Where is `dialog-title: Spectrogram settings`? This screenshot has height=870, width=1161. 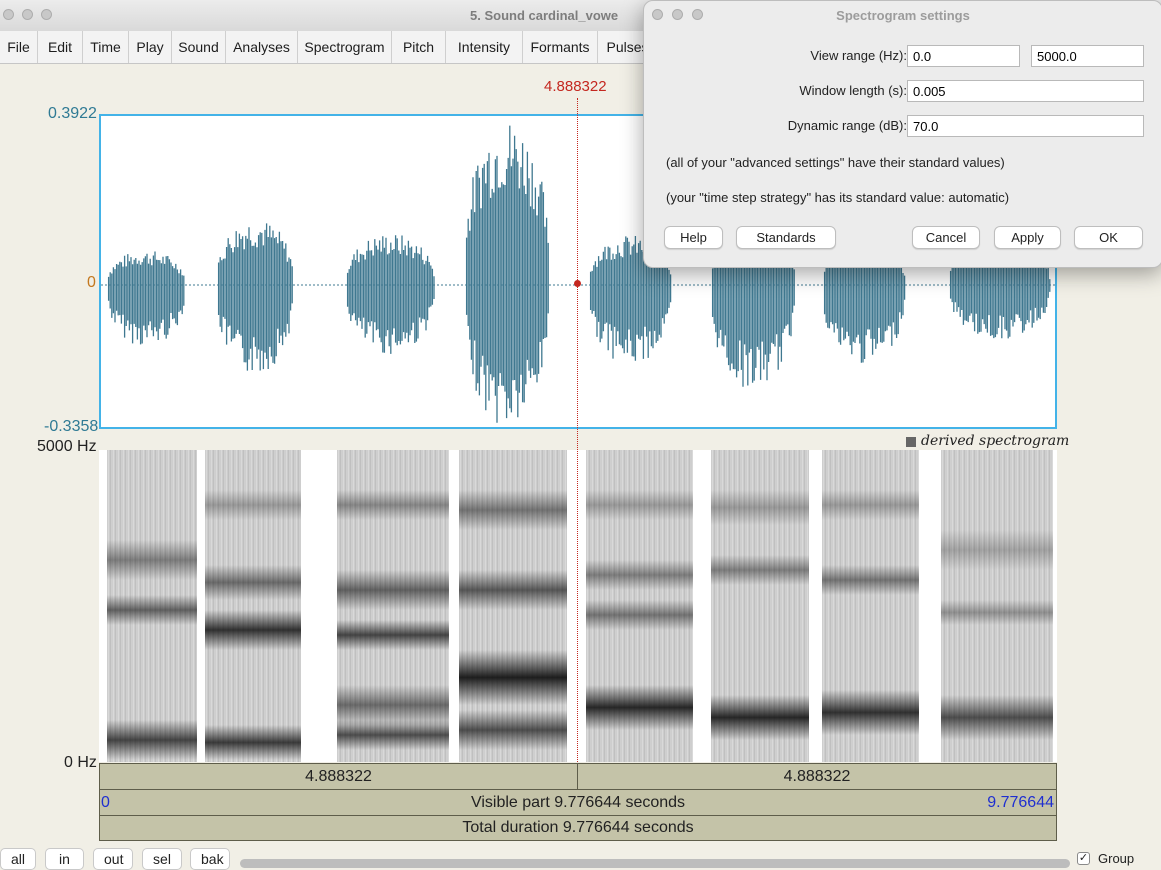 dialog-title: Spectrogram settings is located at coordinates (903, 15).